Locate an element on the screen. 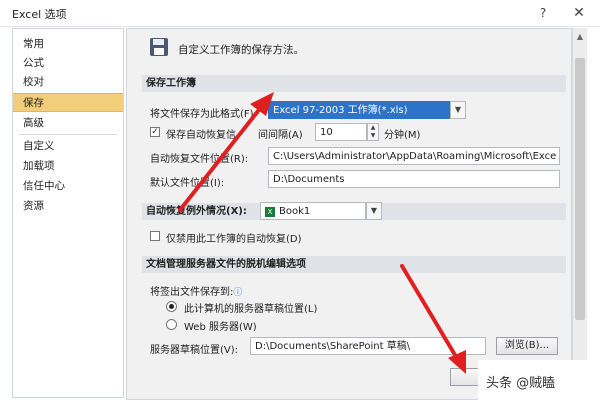 Image resolution: width=600 pixels, height=400 pixels. watermark-text: 头条 @贼瞌 is located at coordinates (521, 383).